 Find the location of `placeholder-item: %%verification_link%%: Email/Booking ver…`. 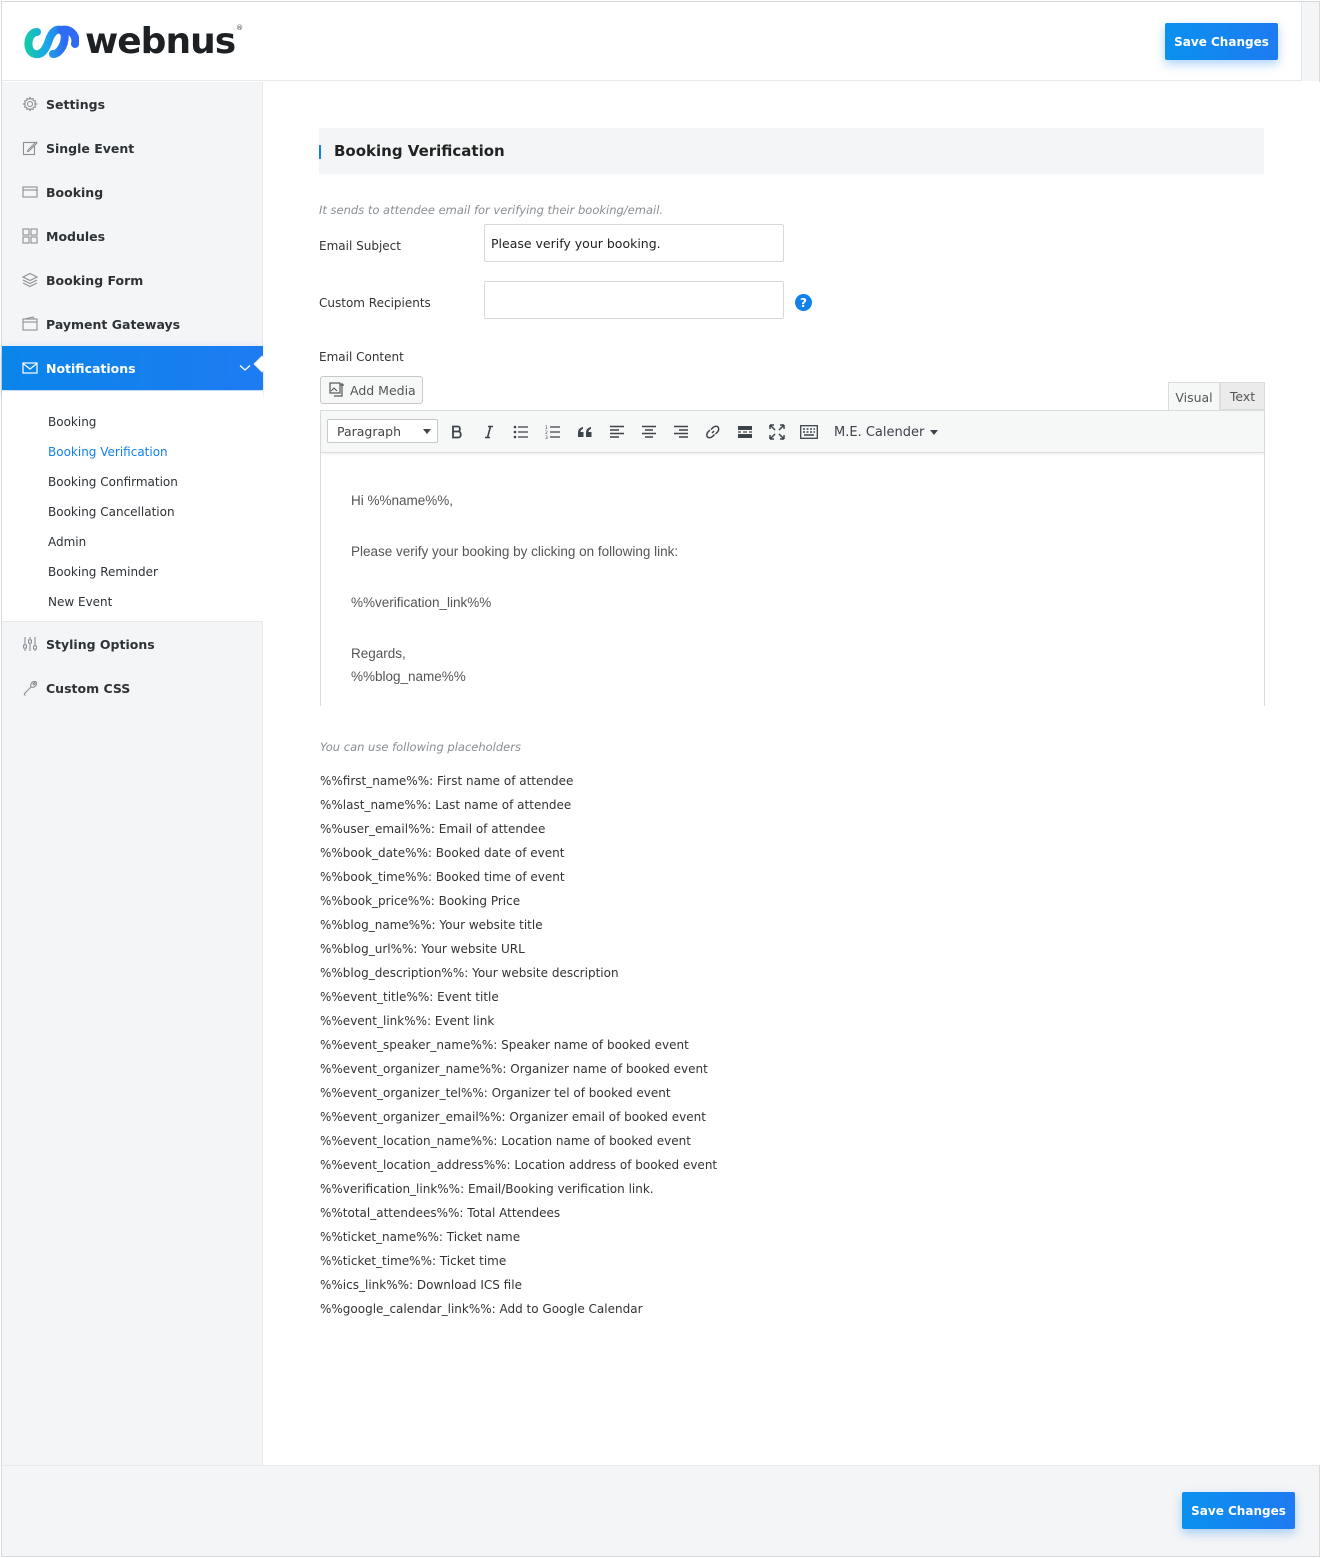

placeholder-item: %%verification_link%%: Email/Booking ver… is located at coordinates (487, 1189).